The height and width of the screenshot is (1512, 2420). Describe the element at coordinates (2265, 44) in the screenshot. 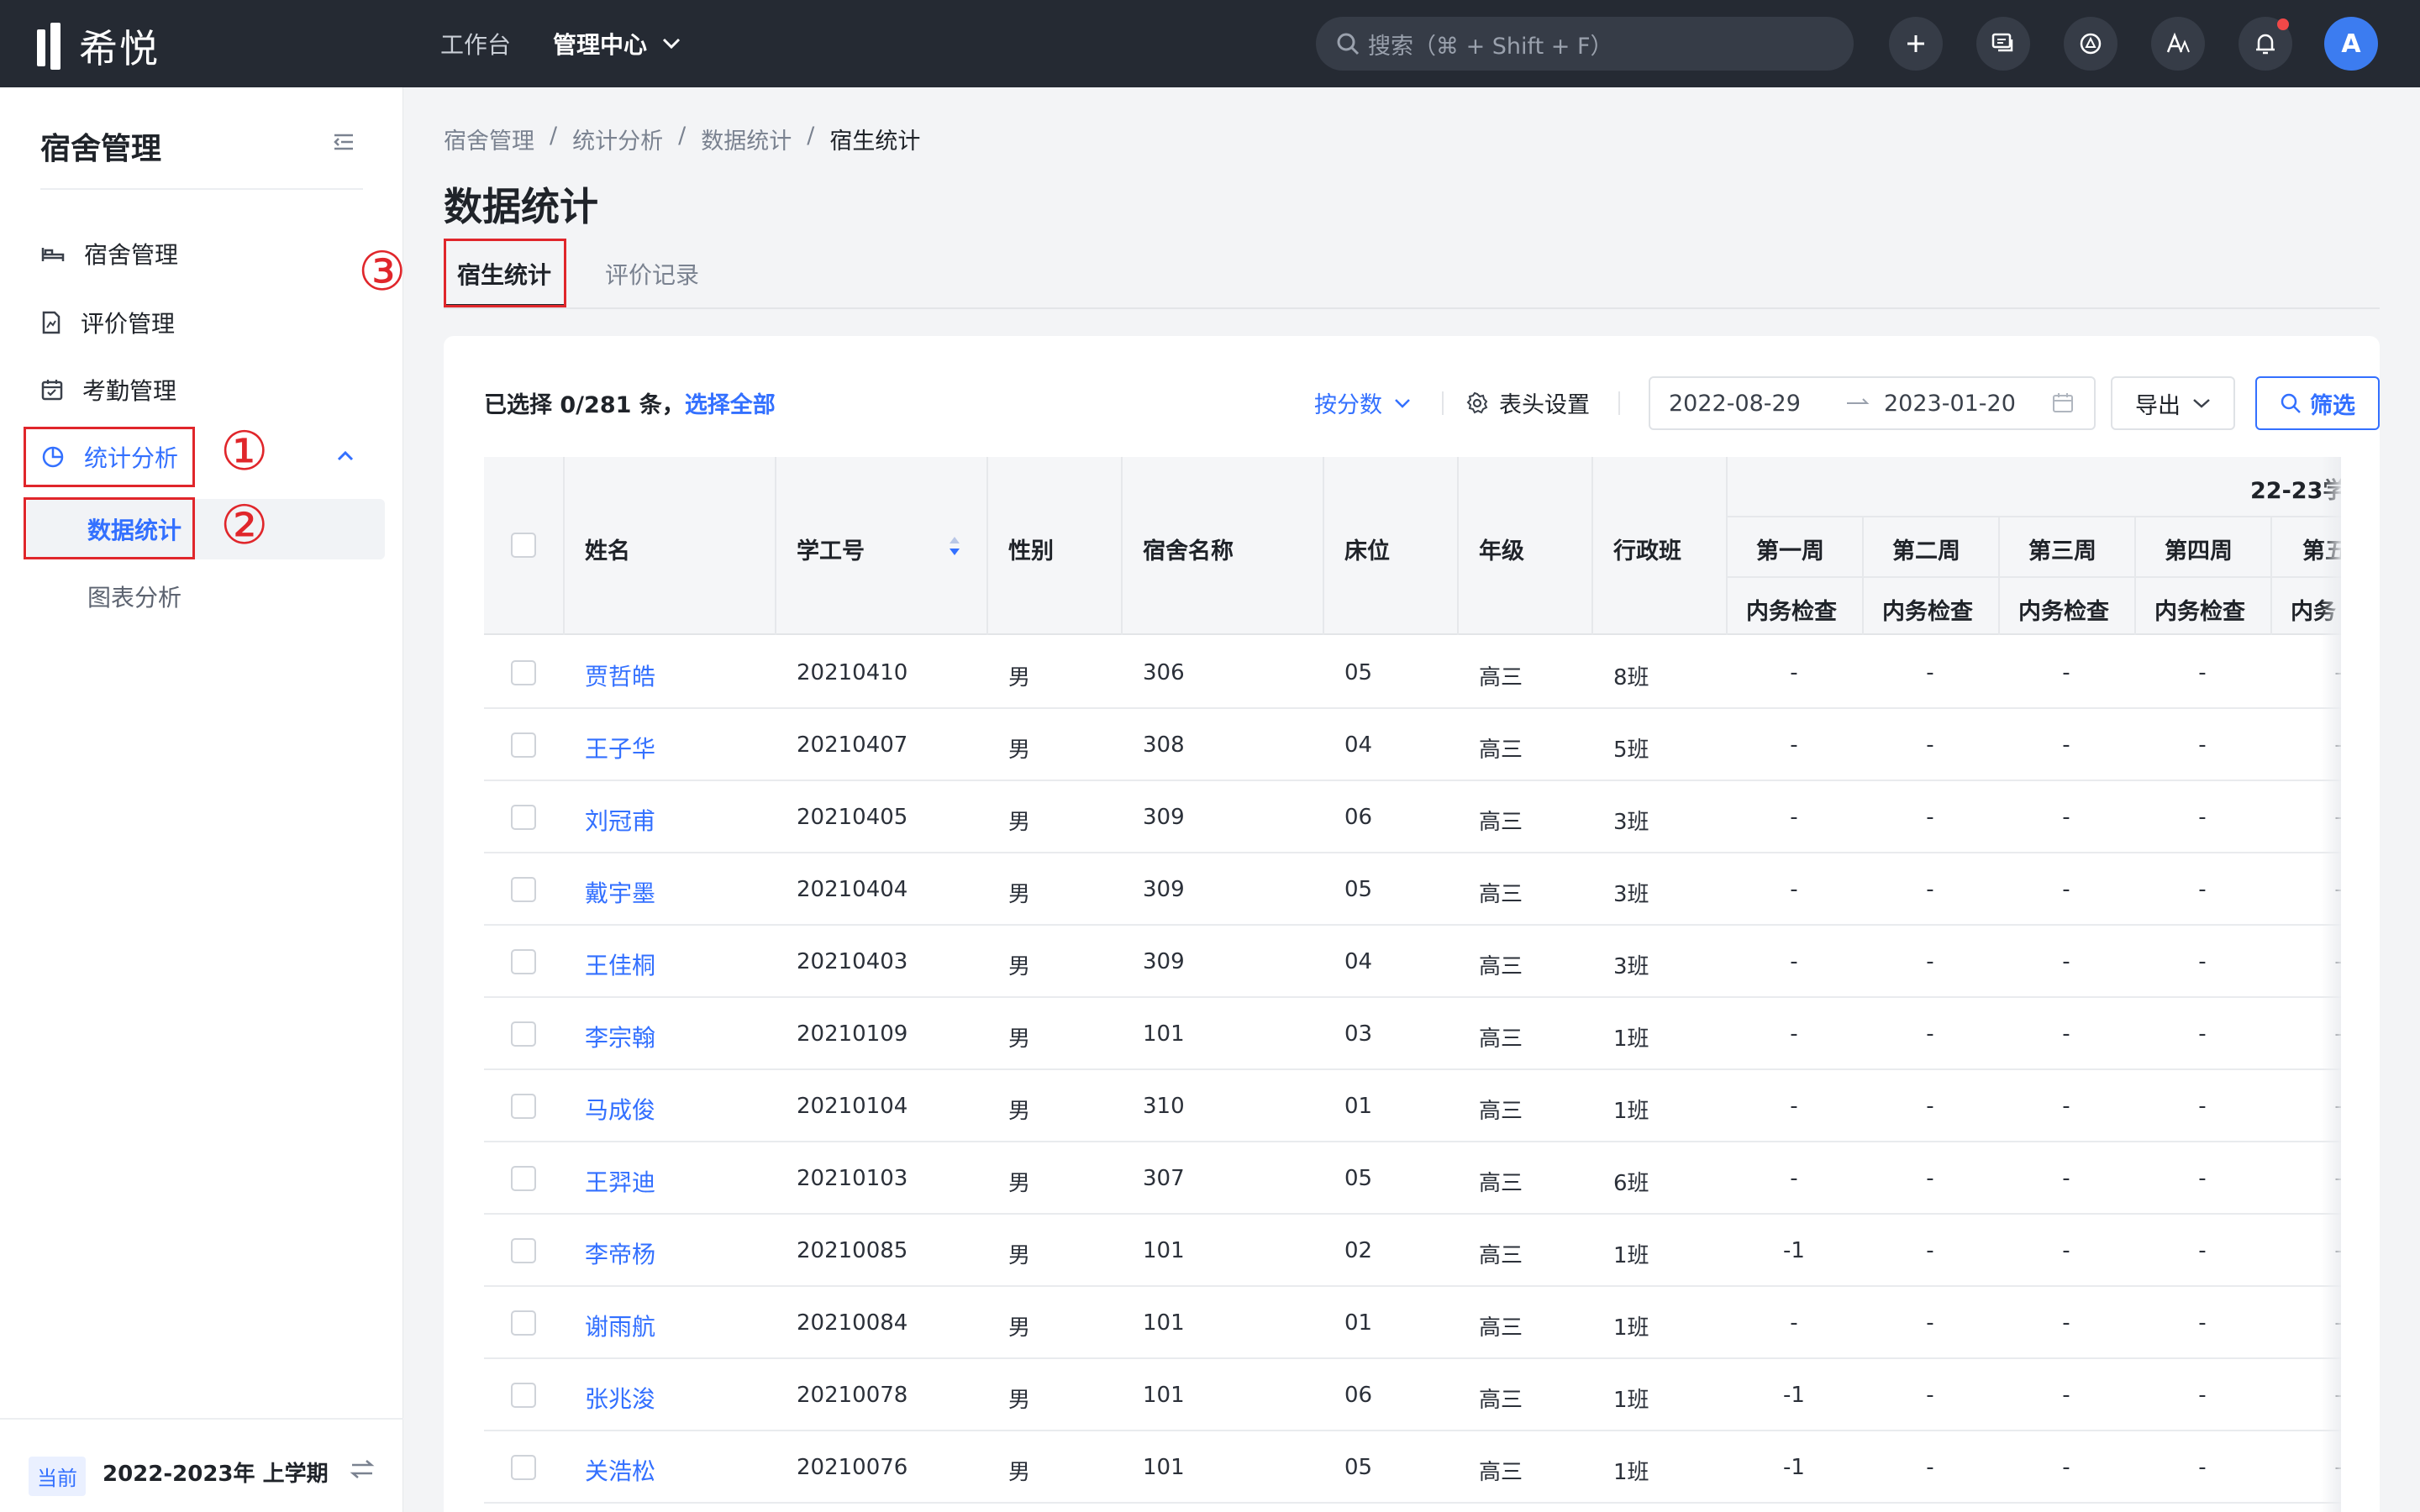

I see `notifications-button` at that location.